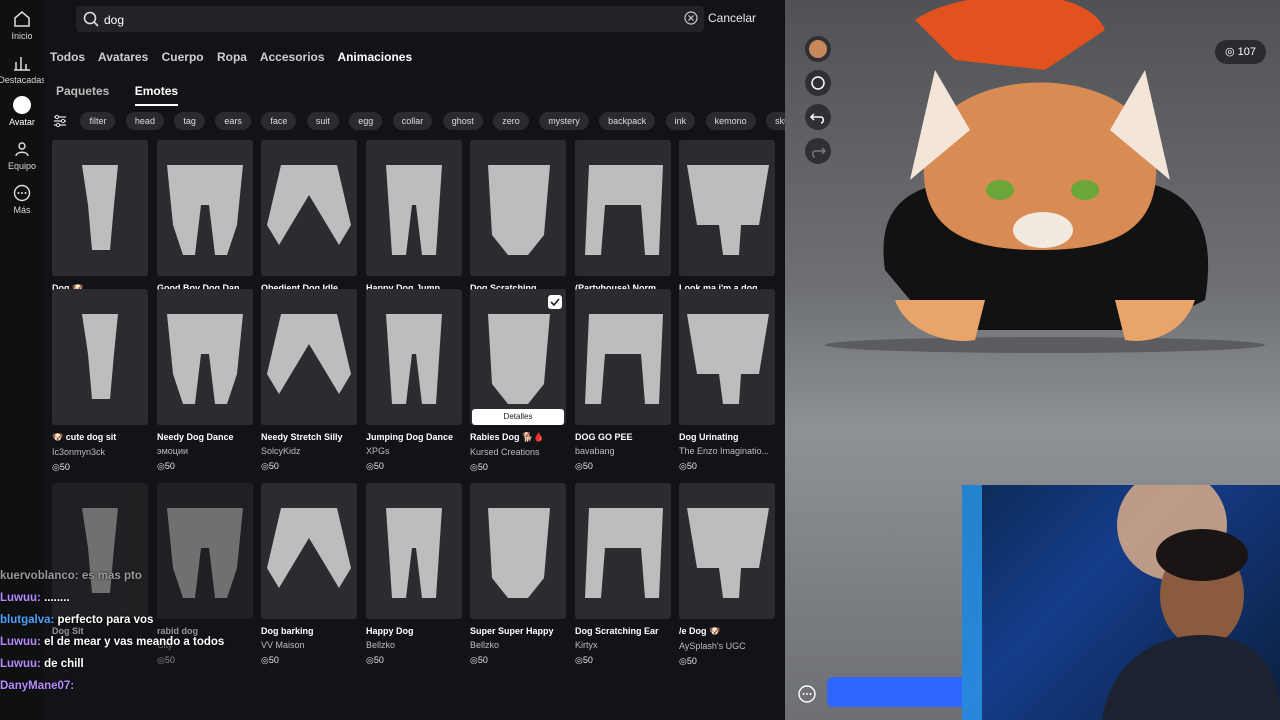 The image size is (1280, 720). I want to click on emote-card: Happy Dog Bellzko ◎50, so click(415, 574).